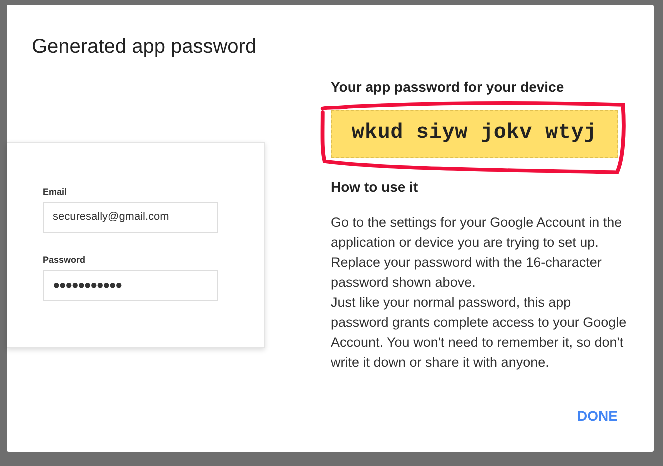 Image resolution: width=663 pixels, height=466 pixels. What do you see at coordinates (477, 253) in the screenshot?
I see `instruction-text: Go to the settings for your Google Account in the application or device you are trying to set up. Replace your password with the 16-character password shown above.` at bounding box center [477, 253].